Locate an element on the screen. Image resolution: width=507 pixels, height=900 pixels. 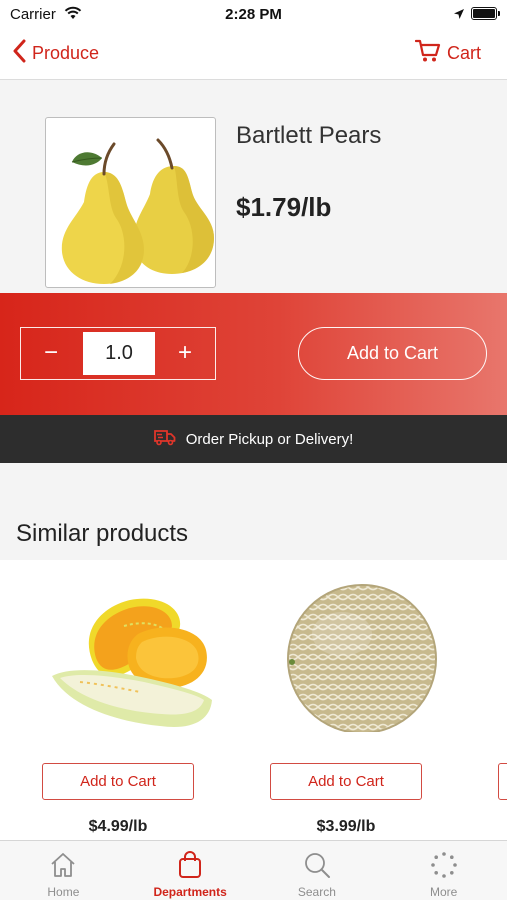
tab-label: Departments is located at coordinates (190, 892).